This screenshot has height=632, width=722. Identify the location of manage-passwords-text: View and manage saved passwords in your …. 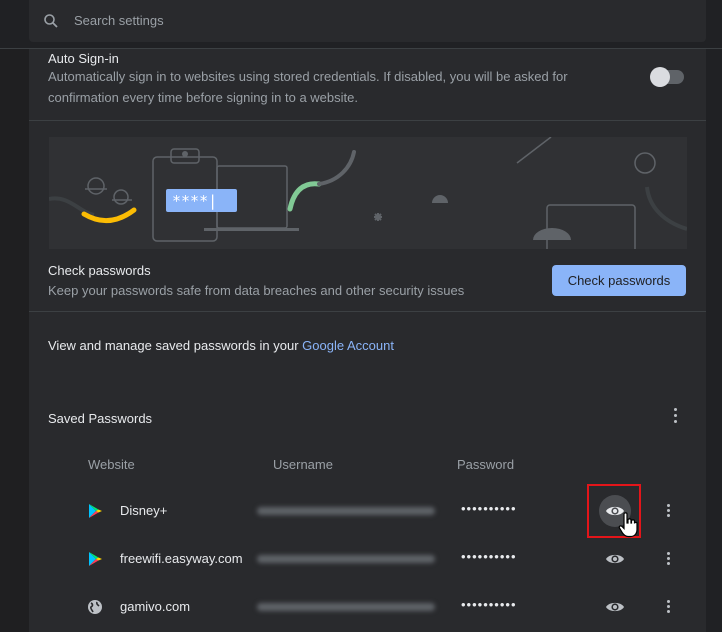
(221, 345).